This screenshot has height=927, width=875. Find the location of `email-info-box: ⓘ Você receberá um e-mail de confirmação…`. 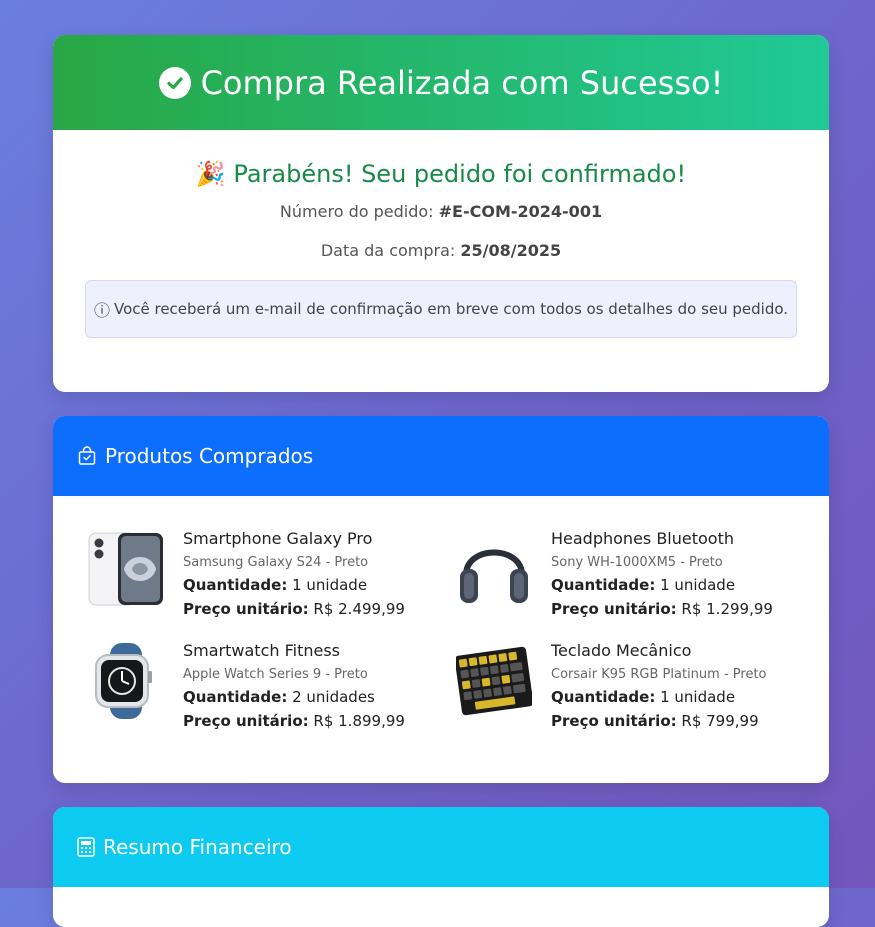

email-info-box: ⓘ Você receberá um e-mail de confirmação… is located at coordinates (441, 309).